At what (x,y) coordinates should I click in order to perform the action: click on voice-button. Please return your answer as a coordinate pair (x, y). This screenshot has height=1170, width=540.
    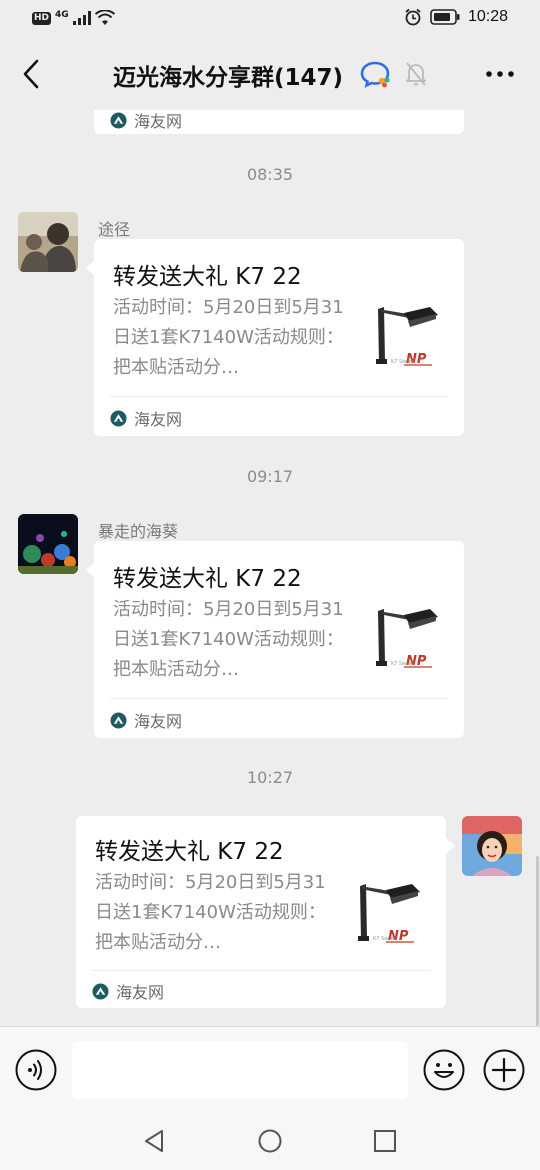
    Looking at the image, I should click on (36, 1070).